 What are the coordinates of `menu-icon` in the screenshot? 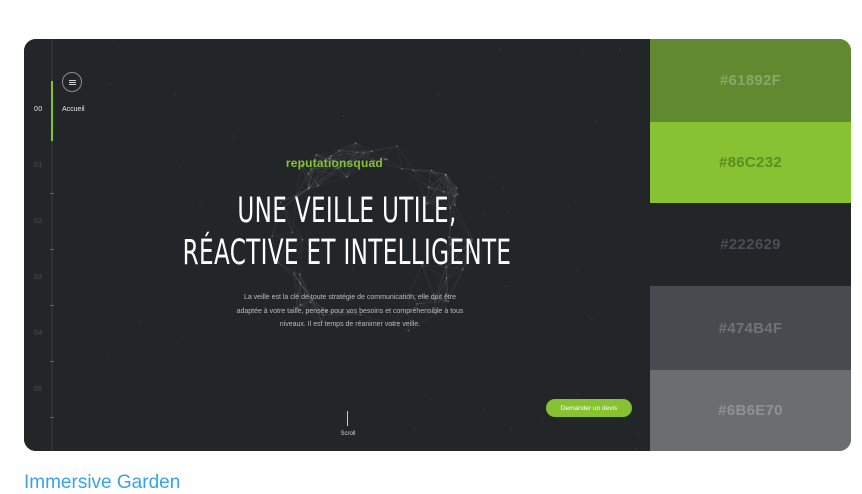 It's located at (72, 82).